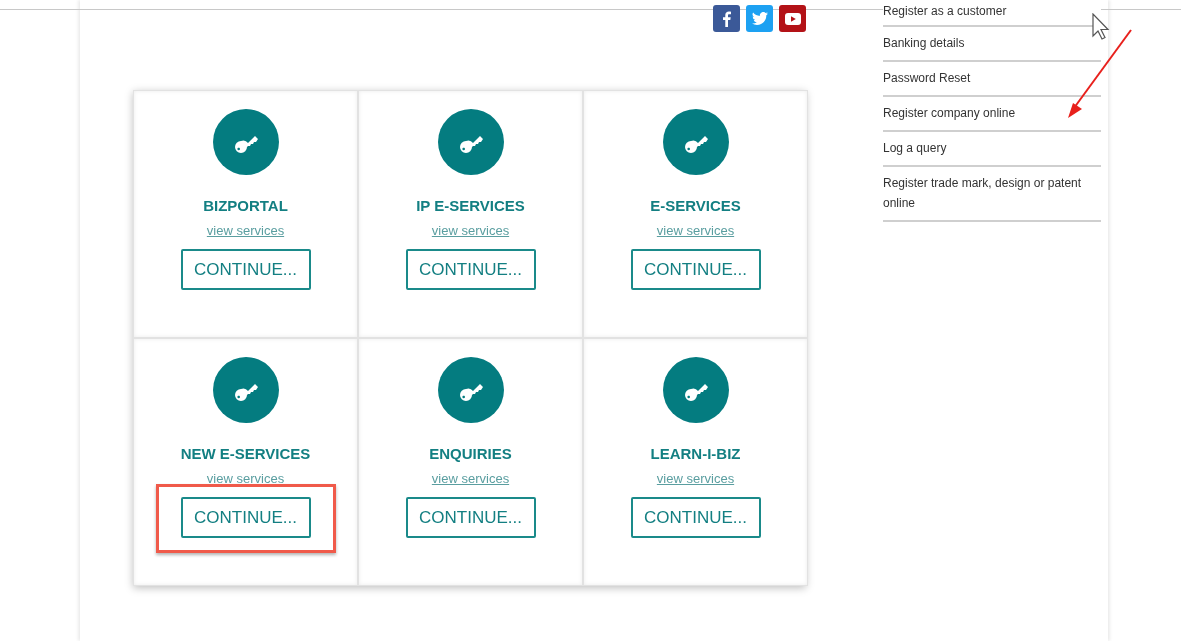 This screenshot has width=1181, height=641. What do you see at coordinates (695, 205) in the screenshot?
I see `card-title: E-SERVICES` at bounding box center [695, 205].